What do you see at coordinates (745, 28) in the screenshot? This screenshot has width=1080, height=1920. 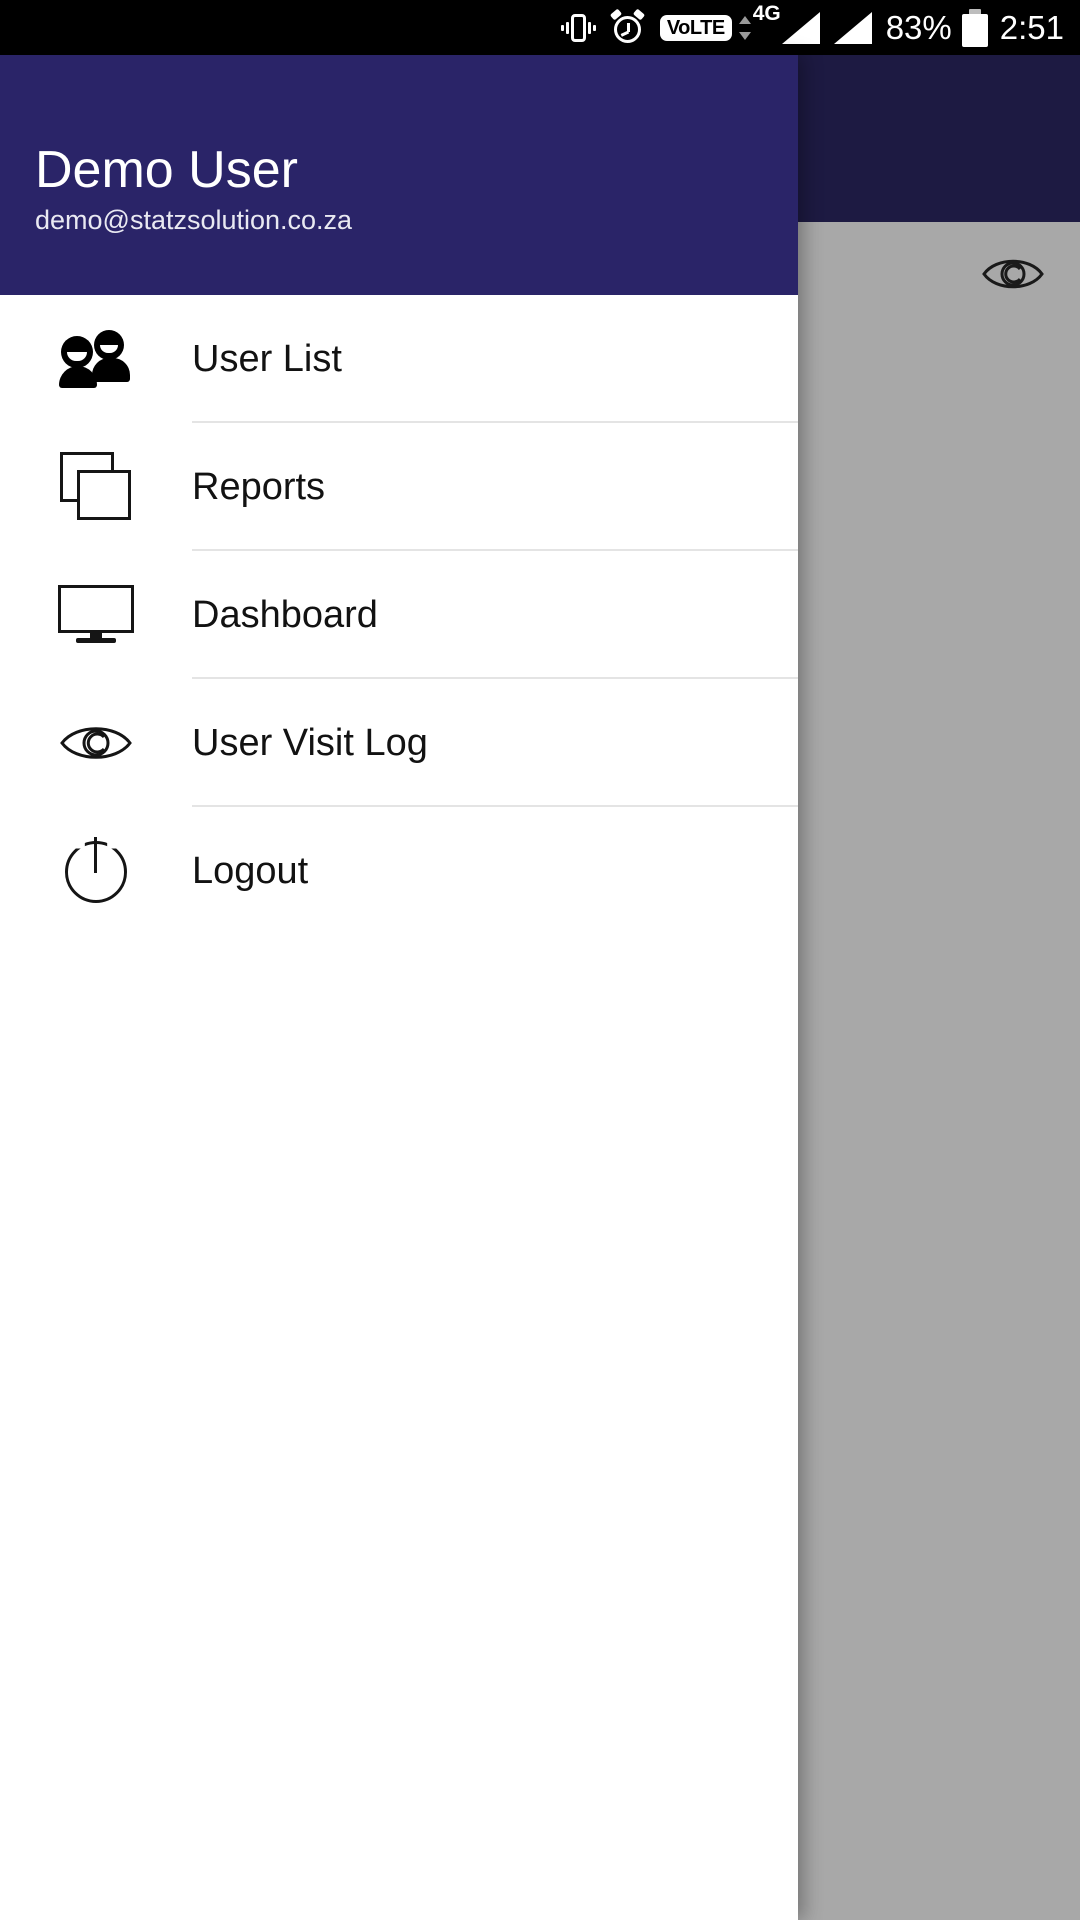 I see `data-transfer-arrows-icon` at bounding box center [745, 28].